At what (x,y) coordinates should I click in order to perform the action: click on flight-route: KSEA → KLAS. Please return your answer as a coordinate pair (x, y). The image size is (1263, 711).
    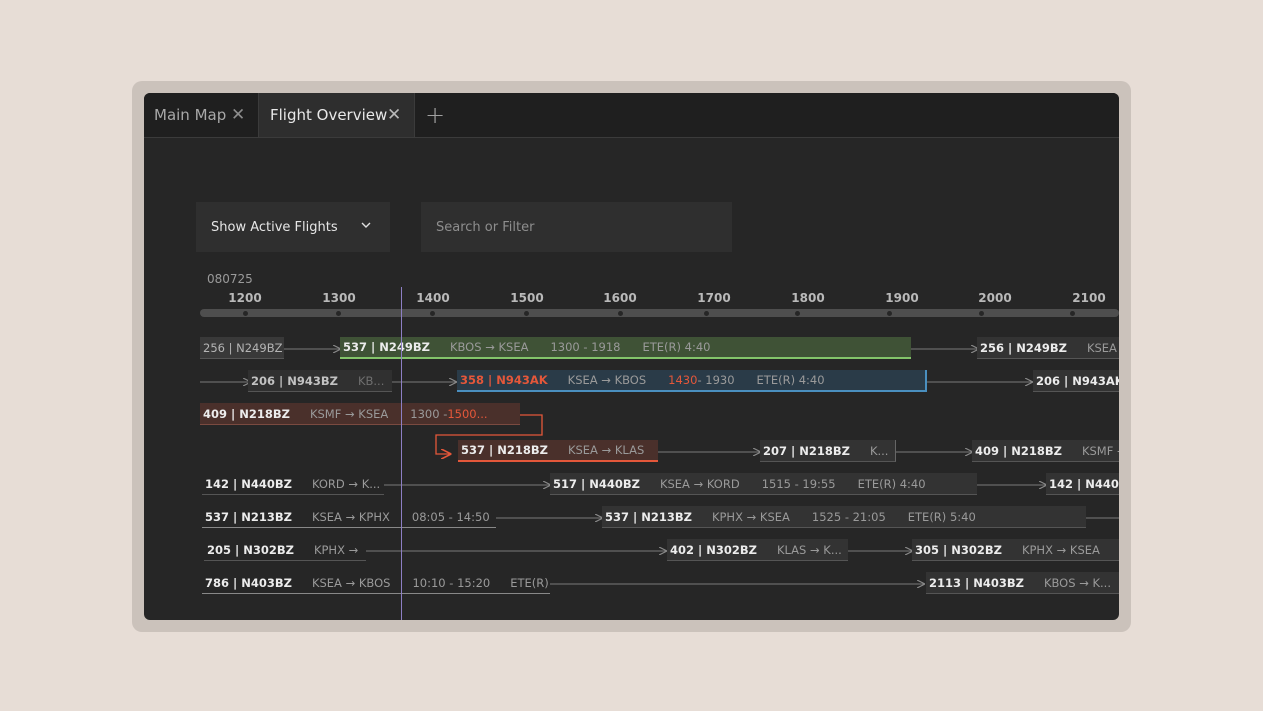
    Looking at the image, I should click on (606, 450).